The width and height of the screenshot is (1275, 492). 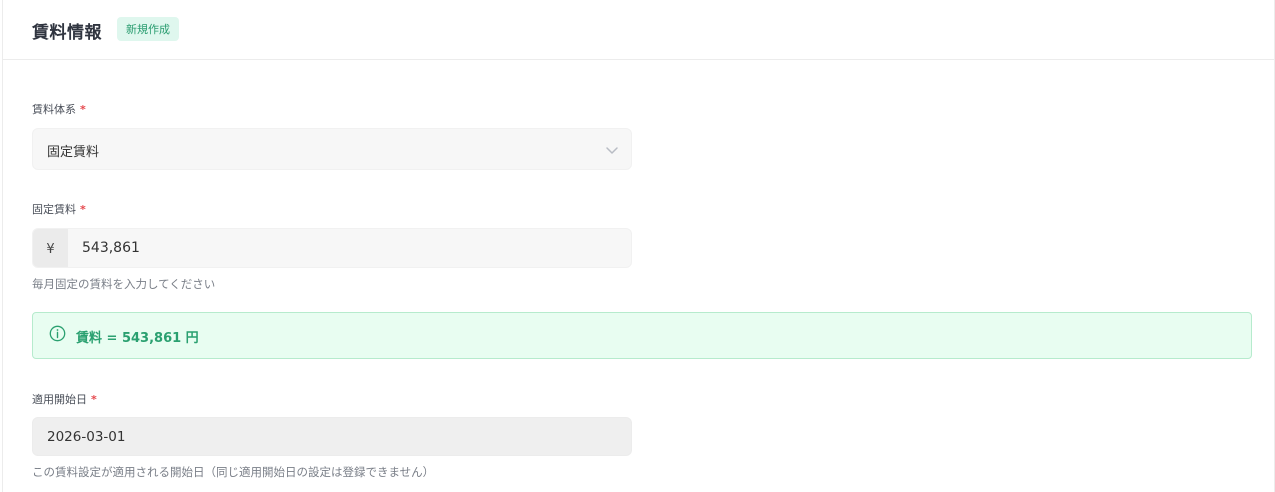 I want to click on fixed-rent-value: 543,861, so click(x=111, y=248).